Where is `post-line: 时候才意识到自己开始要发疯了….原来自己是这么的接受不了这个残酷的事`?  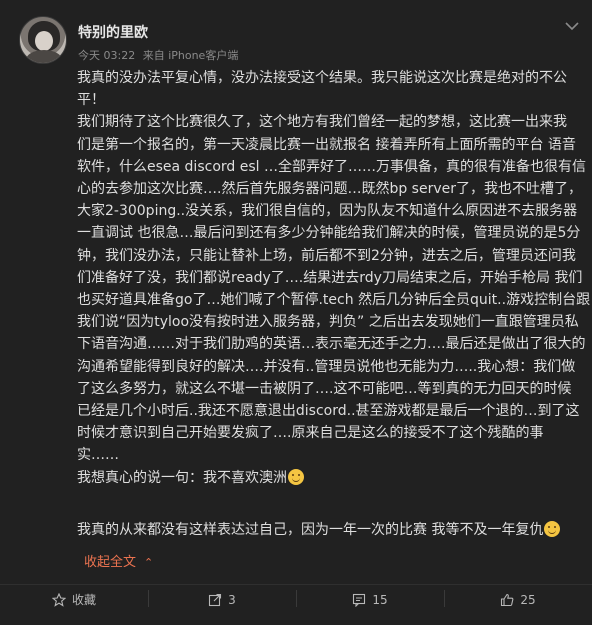 post-line: 时候才意识到自己开始要发疯了….原来自己是这么的接受不了这个残酷的事 is located at coordinates (310, 433).